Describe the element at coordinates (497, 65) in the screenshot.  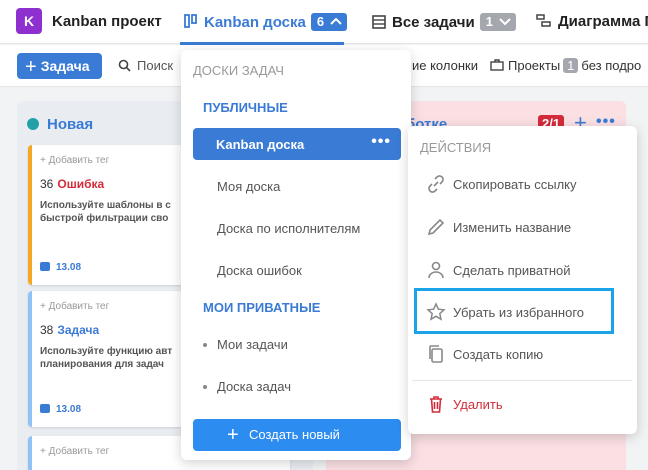
I see `briefcase-icon` at that location.